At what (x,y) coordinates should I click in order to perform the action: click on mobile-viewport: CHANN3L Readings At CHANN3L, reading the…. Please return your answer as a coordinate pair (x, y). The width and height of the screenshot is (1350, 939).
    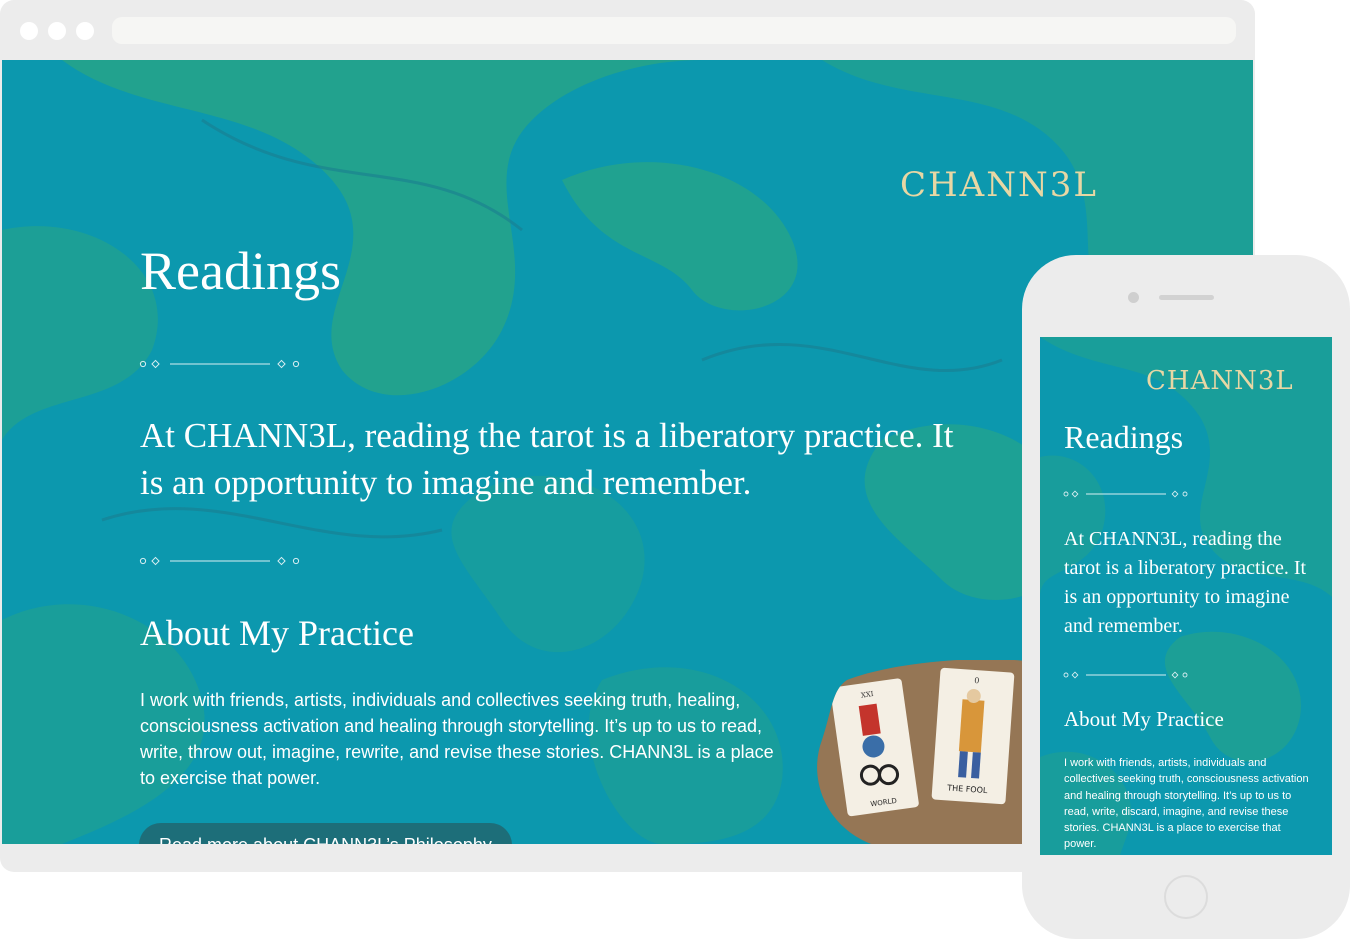
    Looking at the image, I should click on (1186, 596).